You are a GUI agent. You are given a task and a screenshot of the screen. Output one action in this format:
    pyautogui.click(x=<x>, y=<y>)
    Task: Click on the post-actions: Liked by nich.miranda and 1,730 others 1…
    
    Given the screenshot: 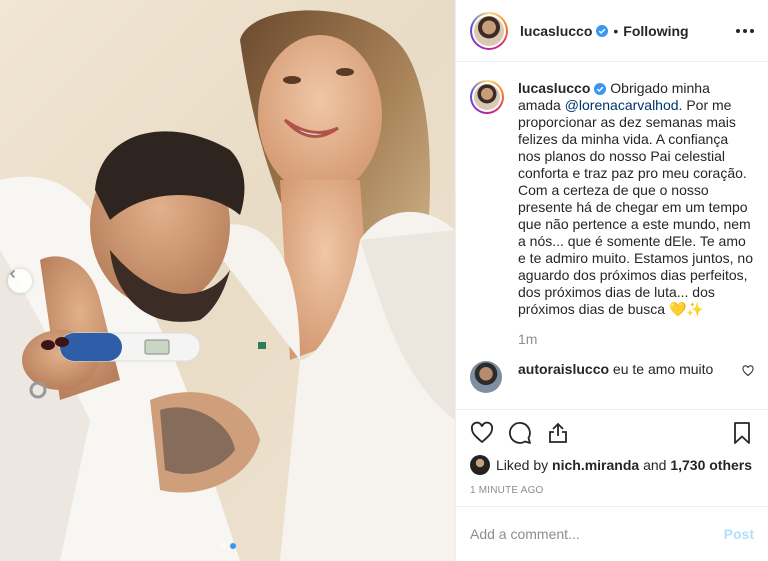 What is the action you would take?
    pyautogui.click(x=612, y=452)
    